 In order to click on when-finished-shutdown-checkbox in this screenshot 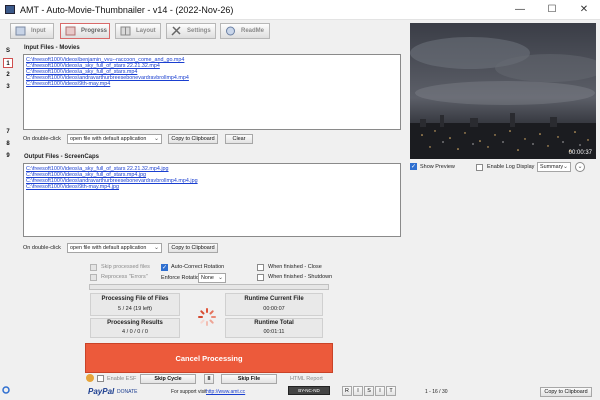, I will do `click(260, 277)`.